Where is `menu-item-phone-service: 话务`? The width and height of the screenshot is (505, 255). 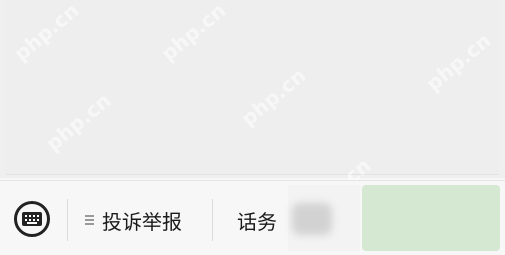 menu-item-phone-service: 话务 is located at coordinates (257, 220).